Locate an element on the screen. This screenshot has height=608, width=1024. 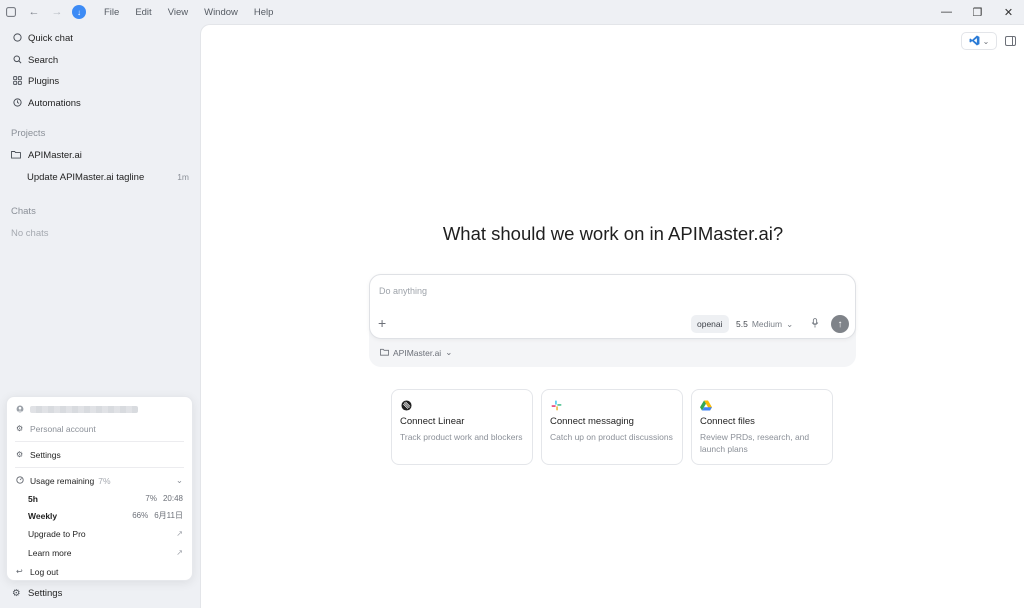
usage-row-percent: 66% is located at coordinates (140, 515).